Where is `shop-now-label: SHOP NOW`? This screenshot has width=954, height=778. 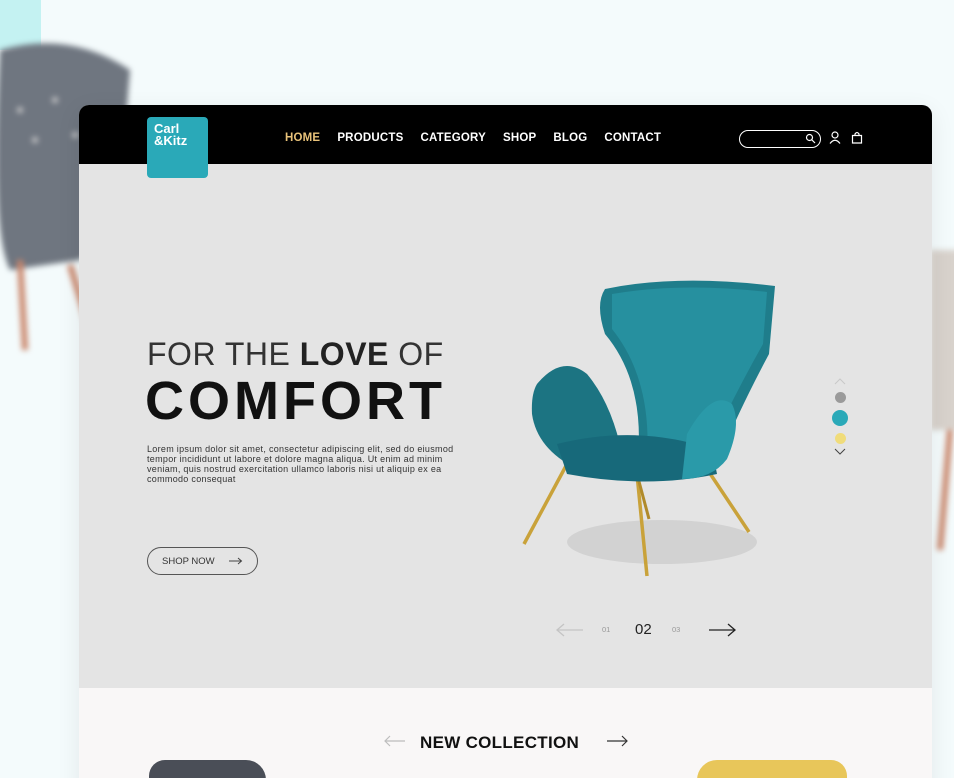
shop-now-label: SHOP NOW is located at coordinates (188, 561).